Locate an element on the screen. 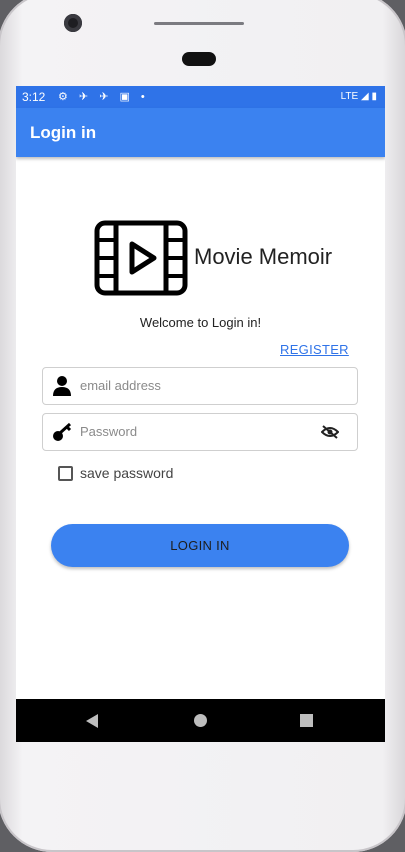  app-bar: Login in is located at coordinates (200, 132).